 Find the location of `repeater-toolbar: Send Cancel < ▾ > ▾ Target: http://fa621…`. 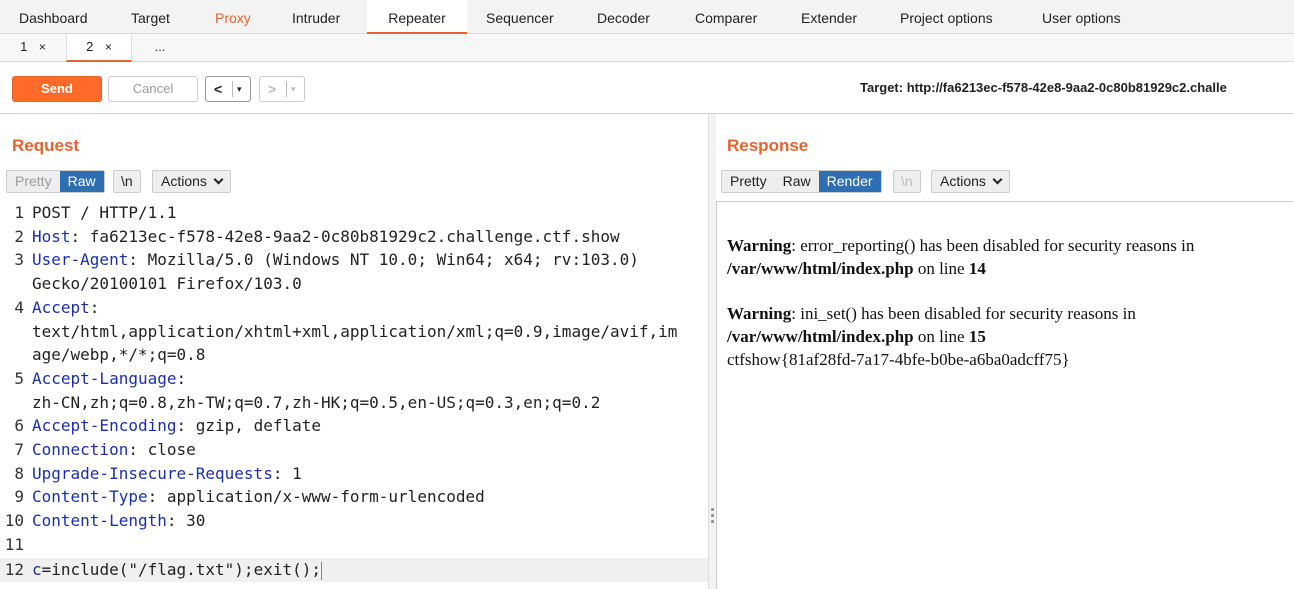

repeater-toolbar: Send Cancel < ▾ > ▾ Target: http://fa621… is located at coordinates (647, 88).